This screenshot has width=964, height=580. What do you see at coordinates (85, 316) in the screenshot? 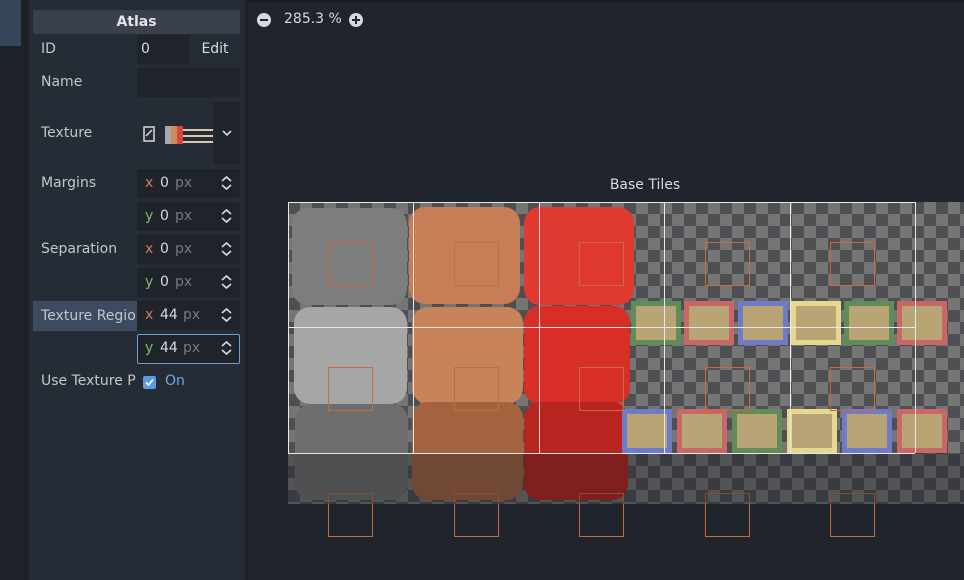
I see `texture-region-label: Texture Regio` at bounding box center [85, 316].